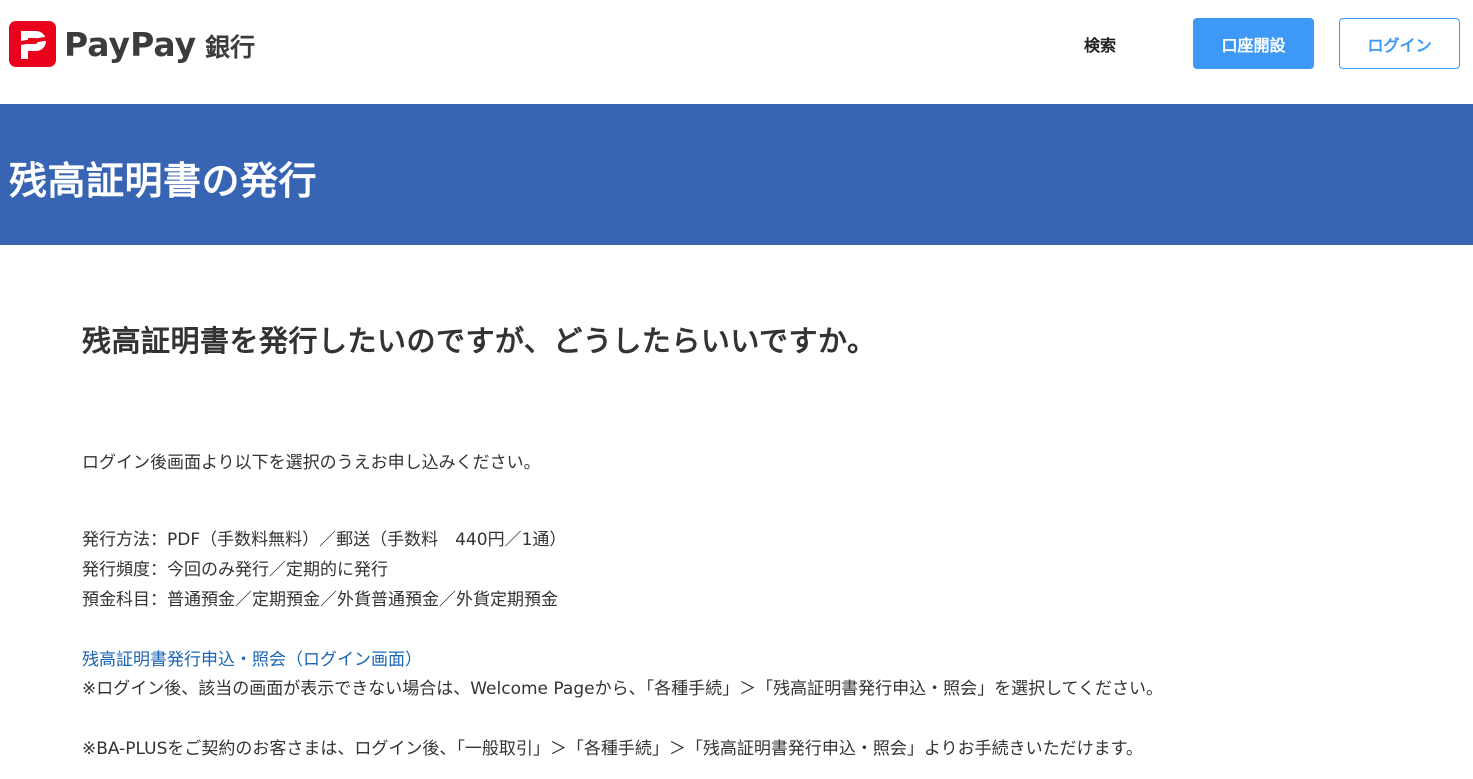 The image size is (1473, 779). I want to click on paypay-bank-logo: PayPay 銀行, so click(132, 44).